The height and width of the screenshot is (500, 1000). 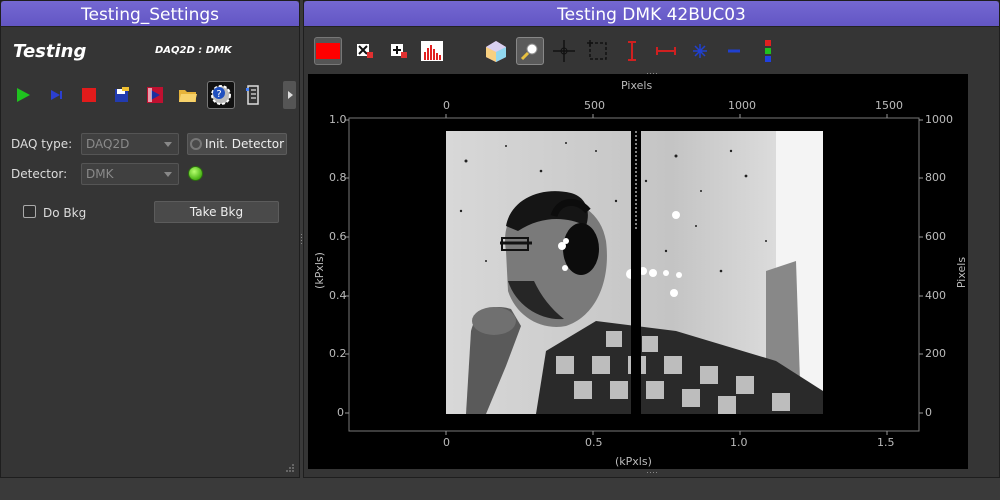 I want to click on open-folder-icon, so click(x=188, y=95).